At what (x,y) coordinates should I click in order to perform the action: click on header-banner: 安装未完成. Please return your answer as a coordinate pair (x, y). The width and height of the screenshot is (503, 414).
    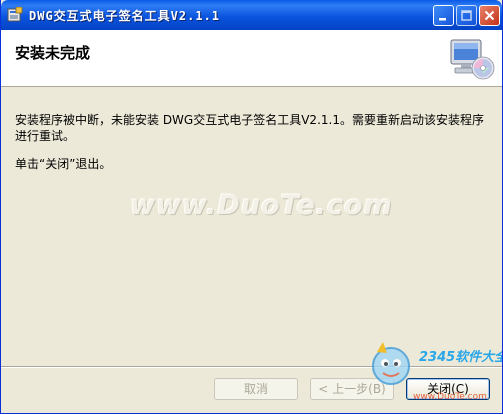
    Looking at the image, I should click on (251, 58).